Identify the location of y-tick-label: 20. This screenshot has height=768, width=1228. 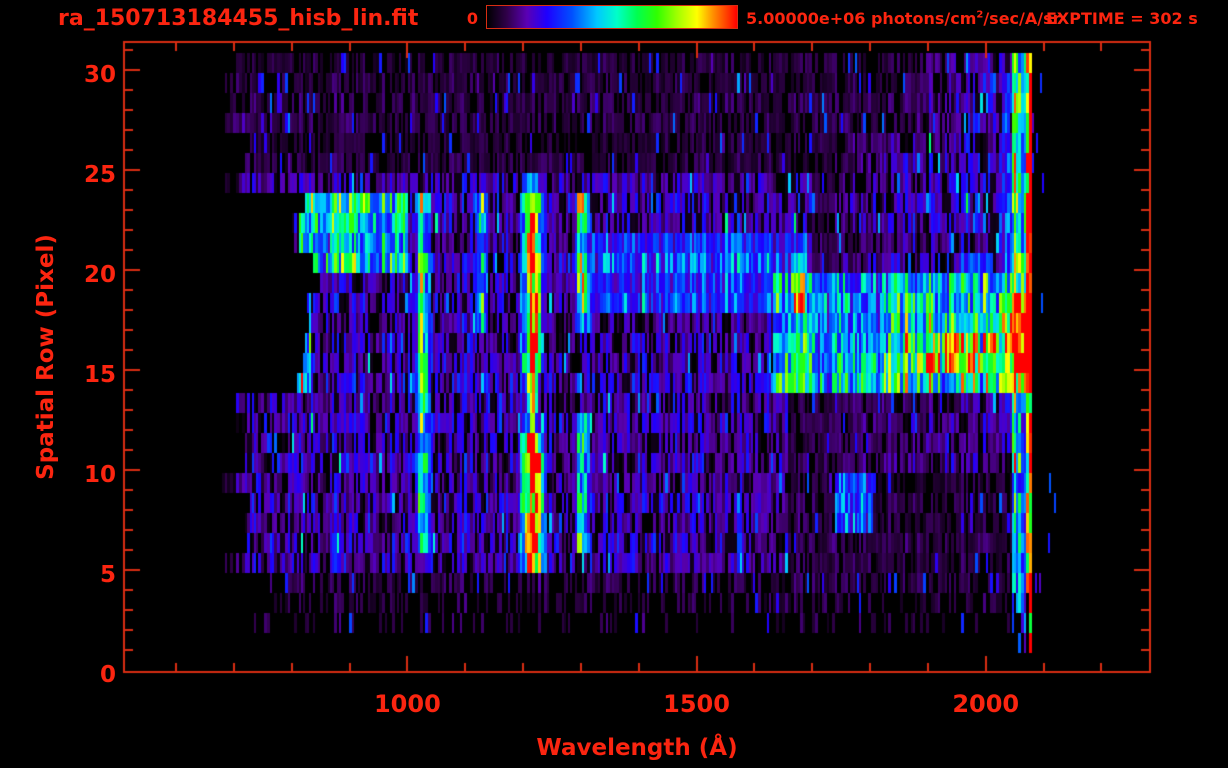
(99, 275).